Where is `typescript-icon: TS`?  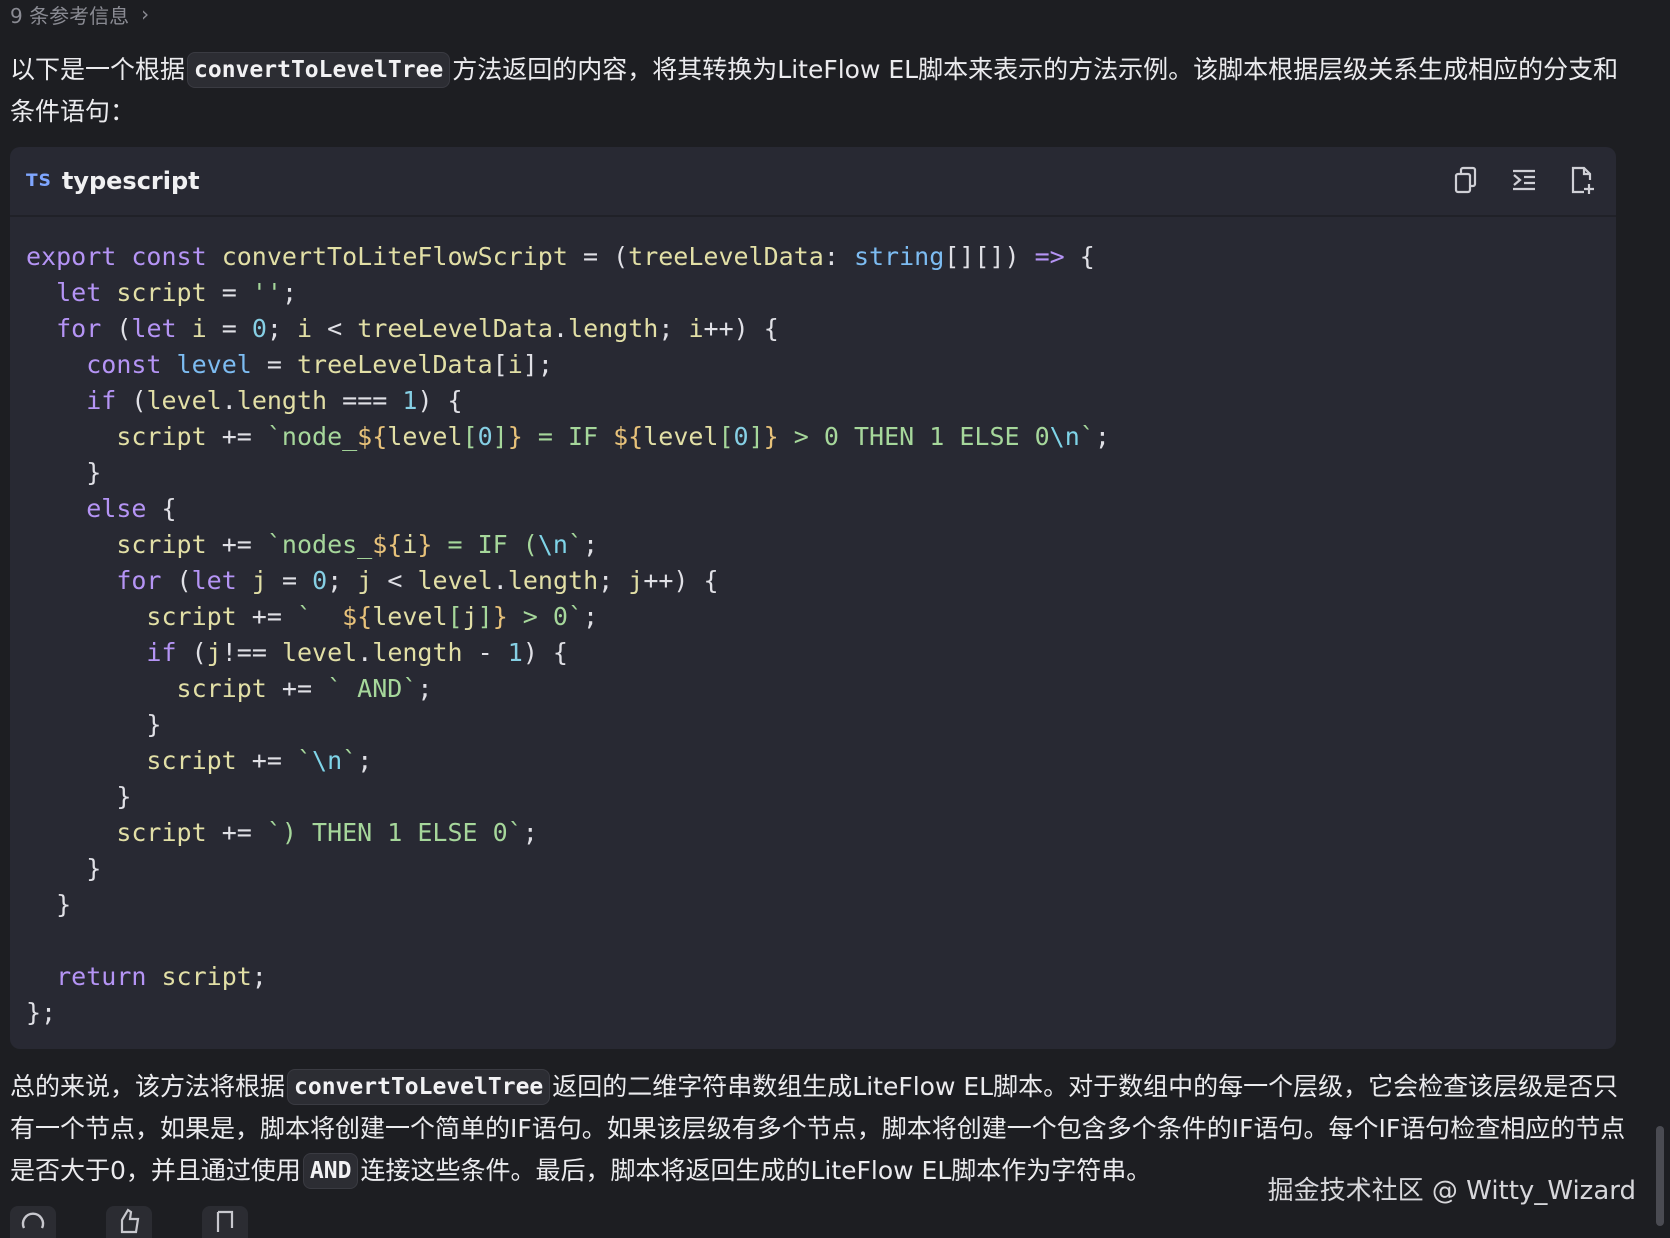
typescript-icon: TS is located at coordinates (39, 181).